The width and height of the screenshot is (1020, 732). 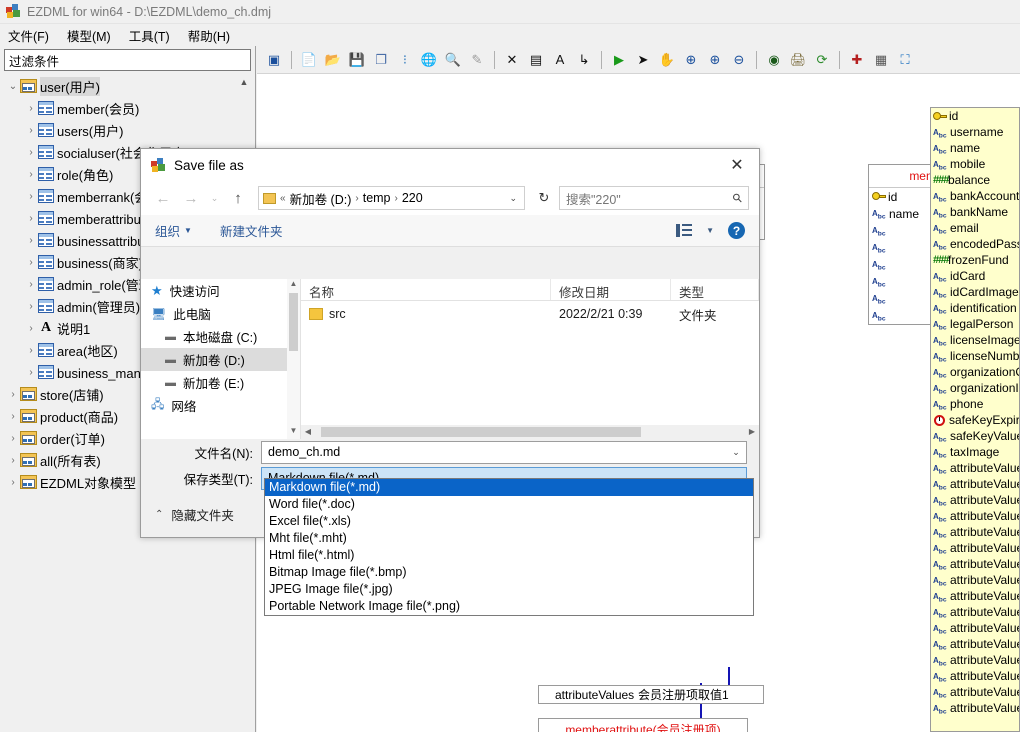 What do you see at coordinates (560, 60) in the screenshot?
I see `add-text-icon: A` at bounding box center [560, 60].